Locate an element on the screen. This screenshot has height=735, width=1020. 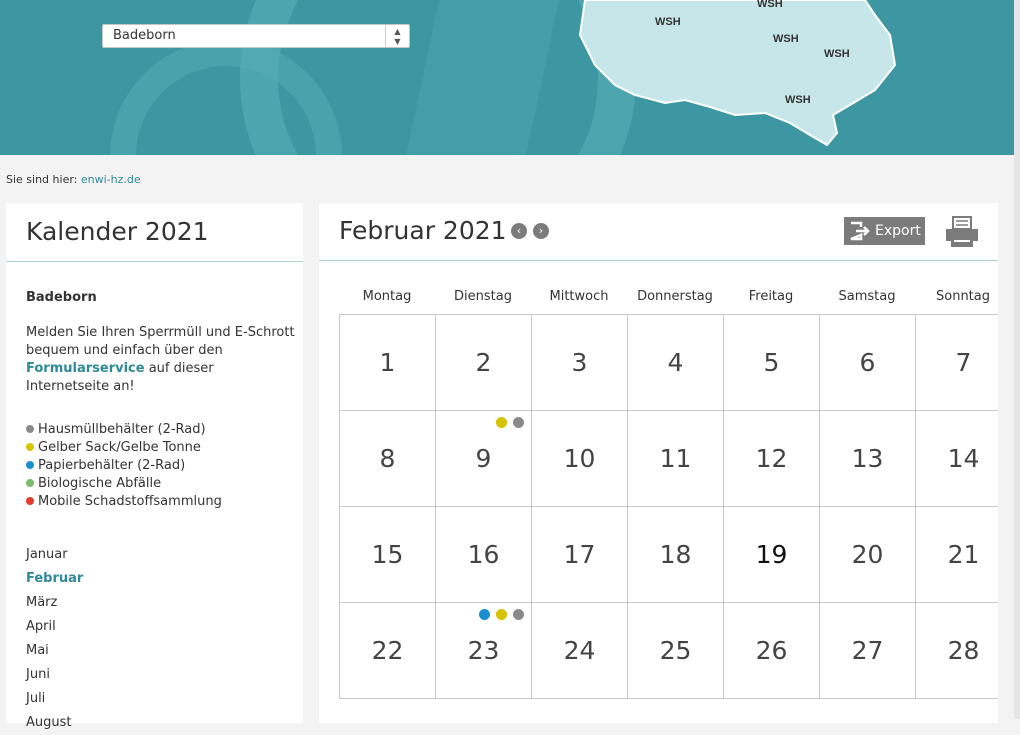
weekday-label: Donnerstag is located at coordinates (675, 296).